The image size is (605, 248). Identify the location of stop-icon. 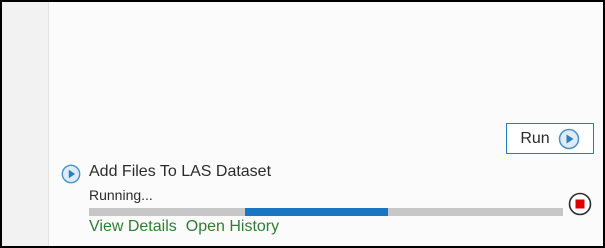
(580, 204).